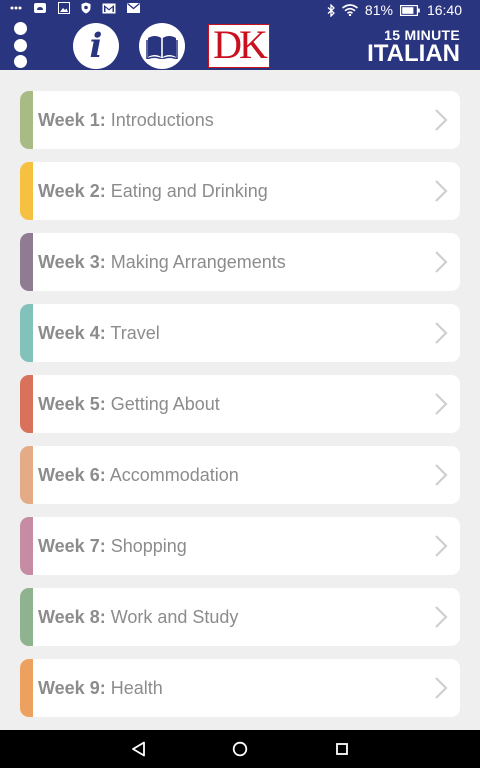 Image resolution: width=480 pixels, height=768 pixels. What do you see at coordinates (240, 546) in the screenshot?
I see `week-item-7: Week 7: Shopping` at bounding box center [240, 546].